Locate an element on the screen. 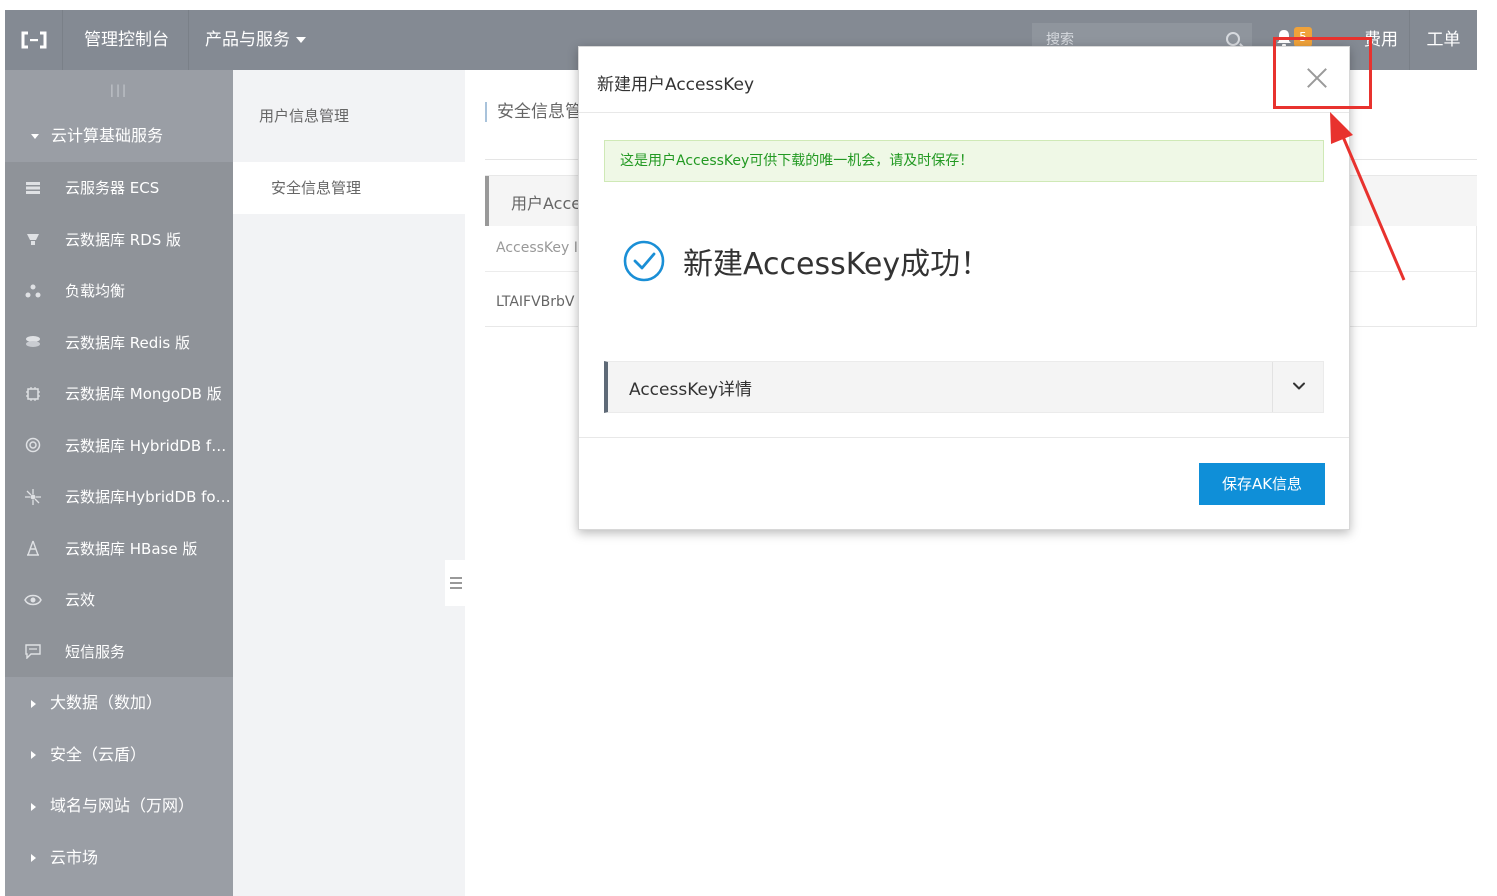  close-button-highlight is located at coordinates (1322, 73).